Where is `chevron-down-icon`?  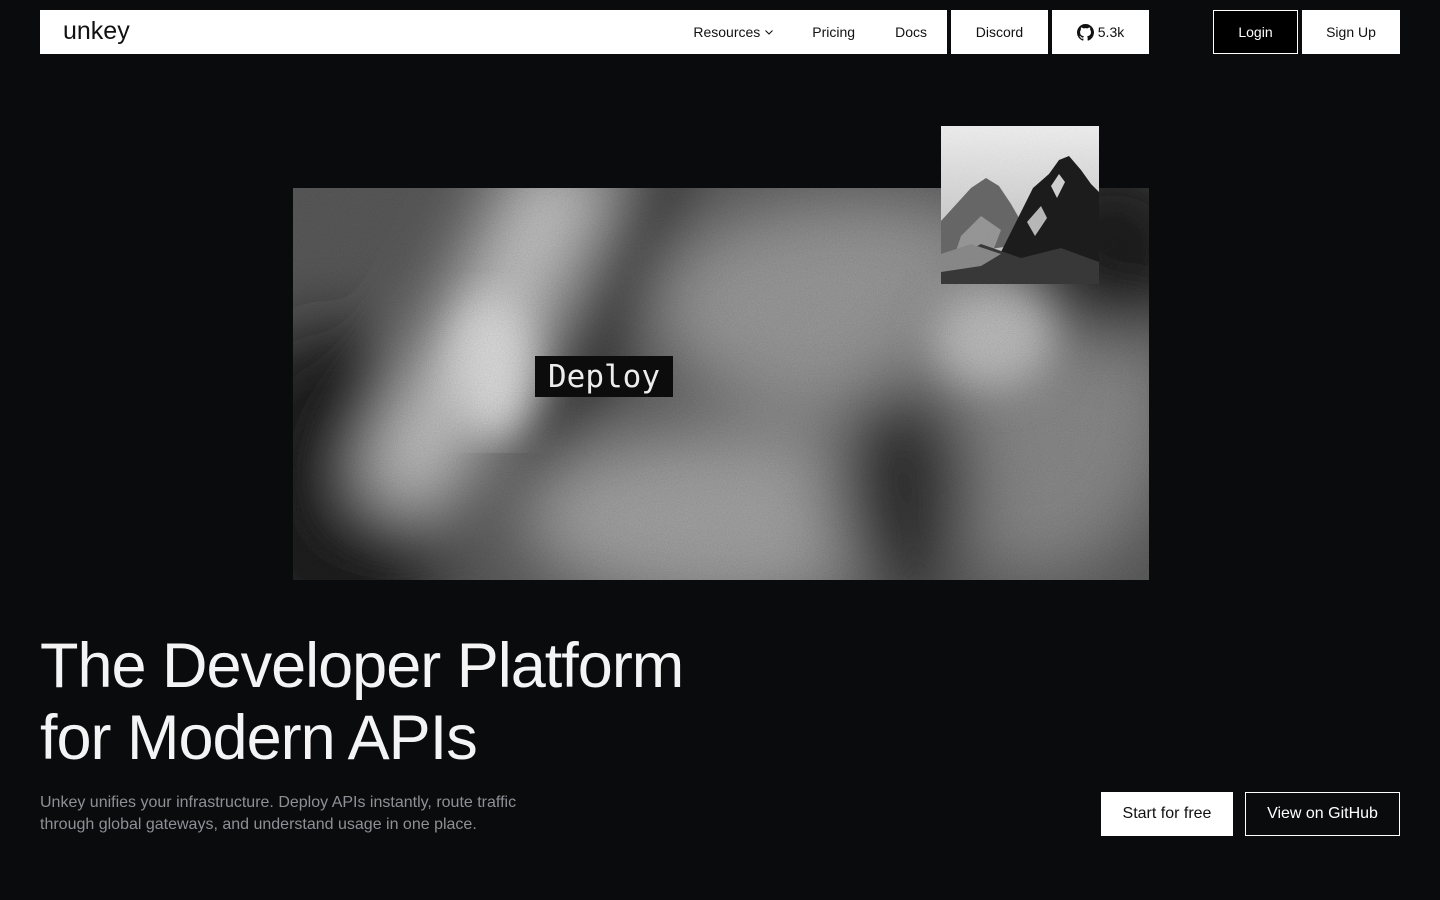
chevron-down-icon is located at coordinates (769, 32).